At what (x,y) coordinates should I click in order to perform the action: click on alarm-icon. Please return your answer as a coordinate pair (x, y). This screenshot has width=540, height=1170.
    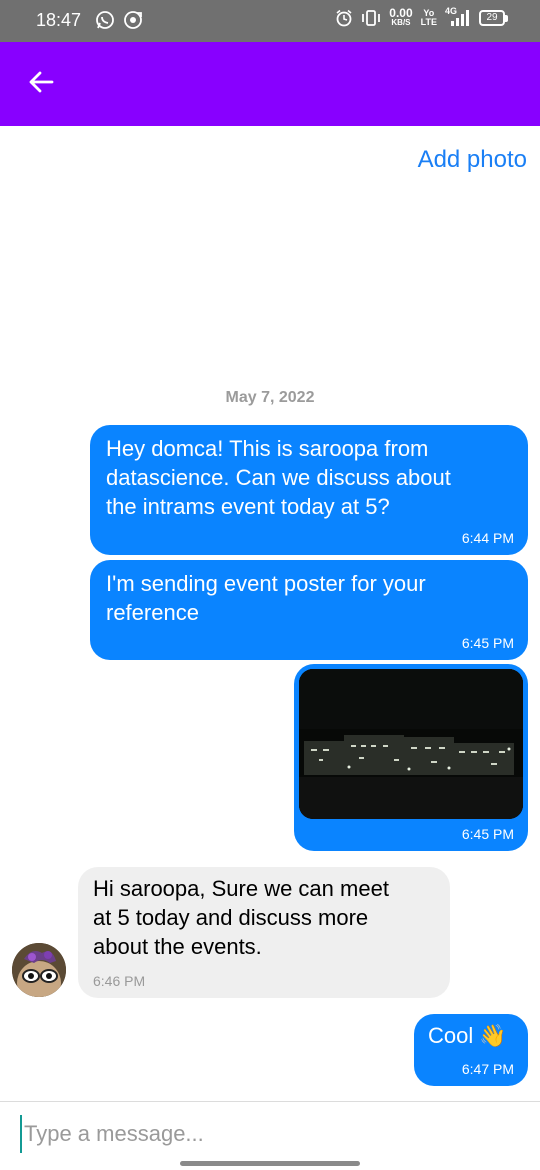
    Looking at the image, I should click on (344, 18).